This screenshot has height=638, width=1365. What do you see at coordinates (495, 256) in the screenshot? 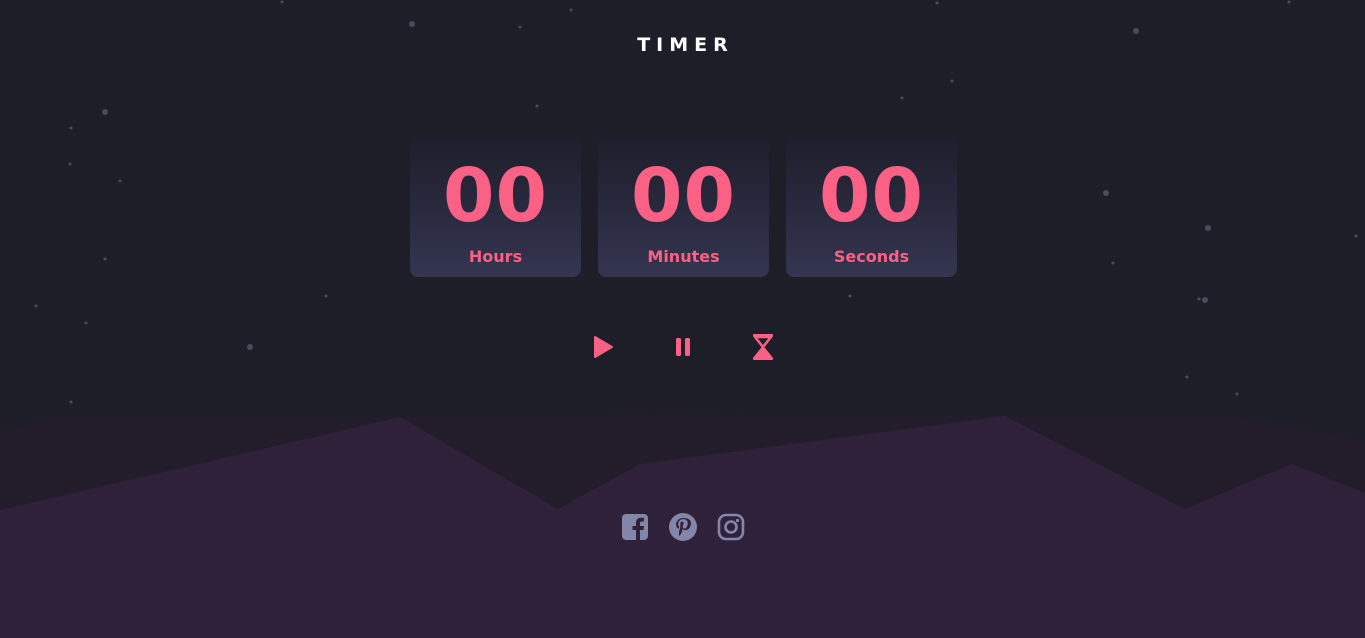
I see `hours-label: Hours` at bounding box center [495, 256].